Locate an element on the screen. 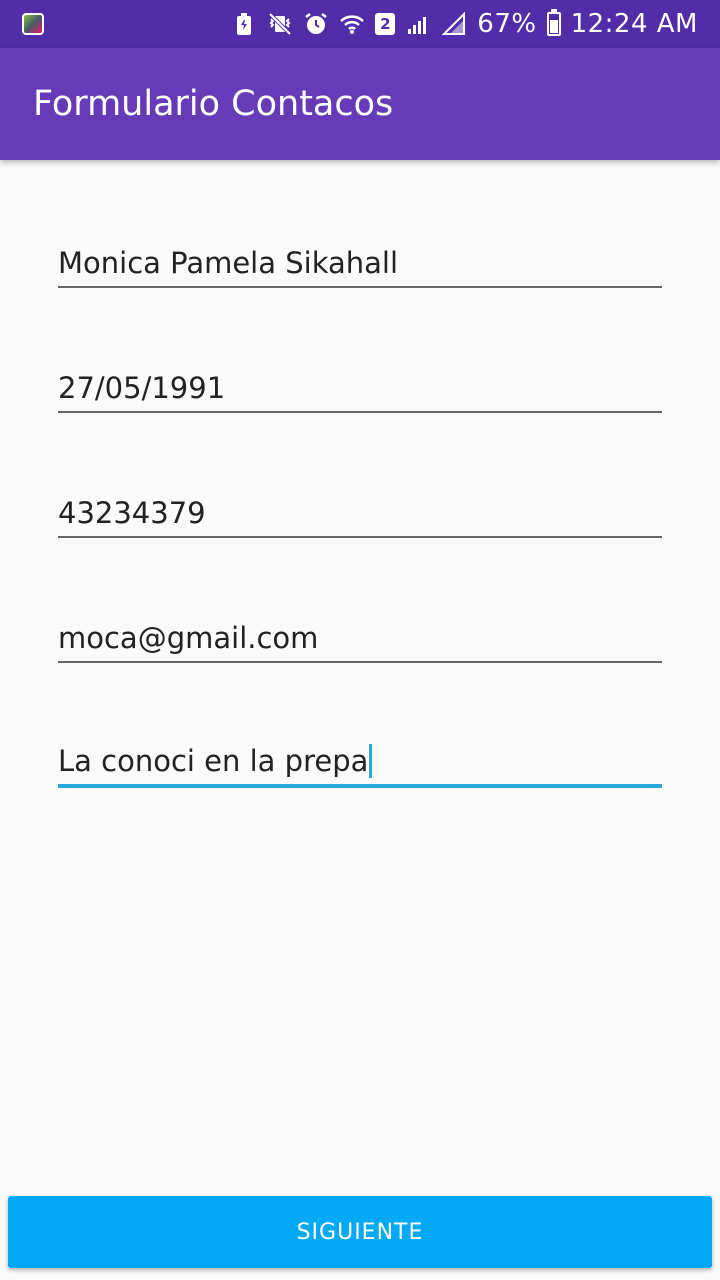  phone-value: 43234379 is located at coordinates (132, 513).